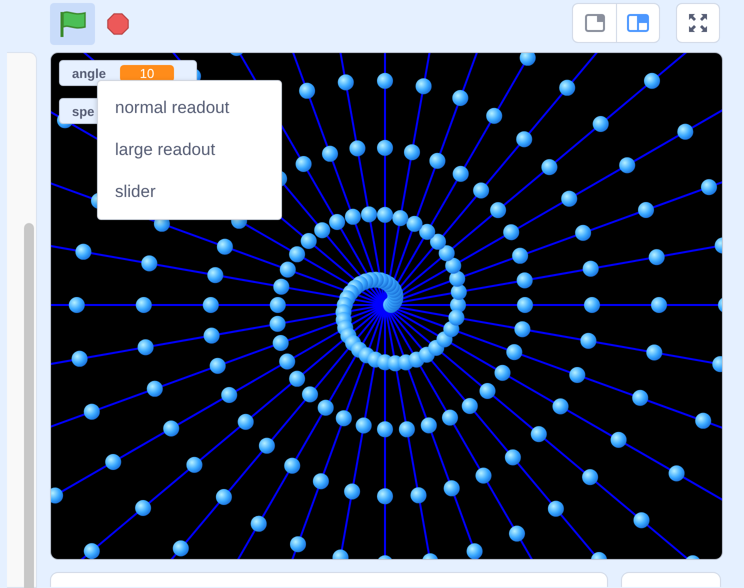 The width and height of the screenshot is (744, 588). I want to click on variable-name: spe, so click(83, 111).